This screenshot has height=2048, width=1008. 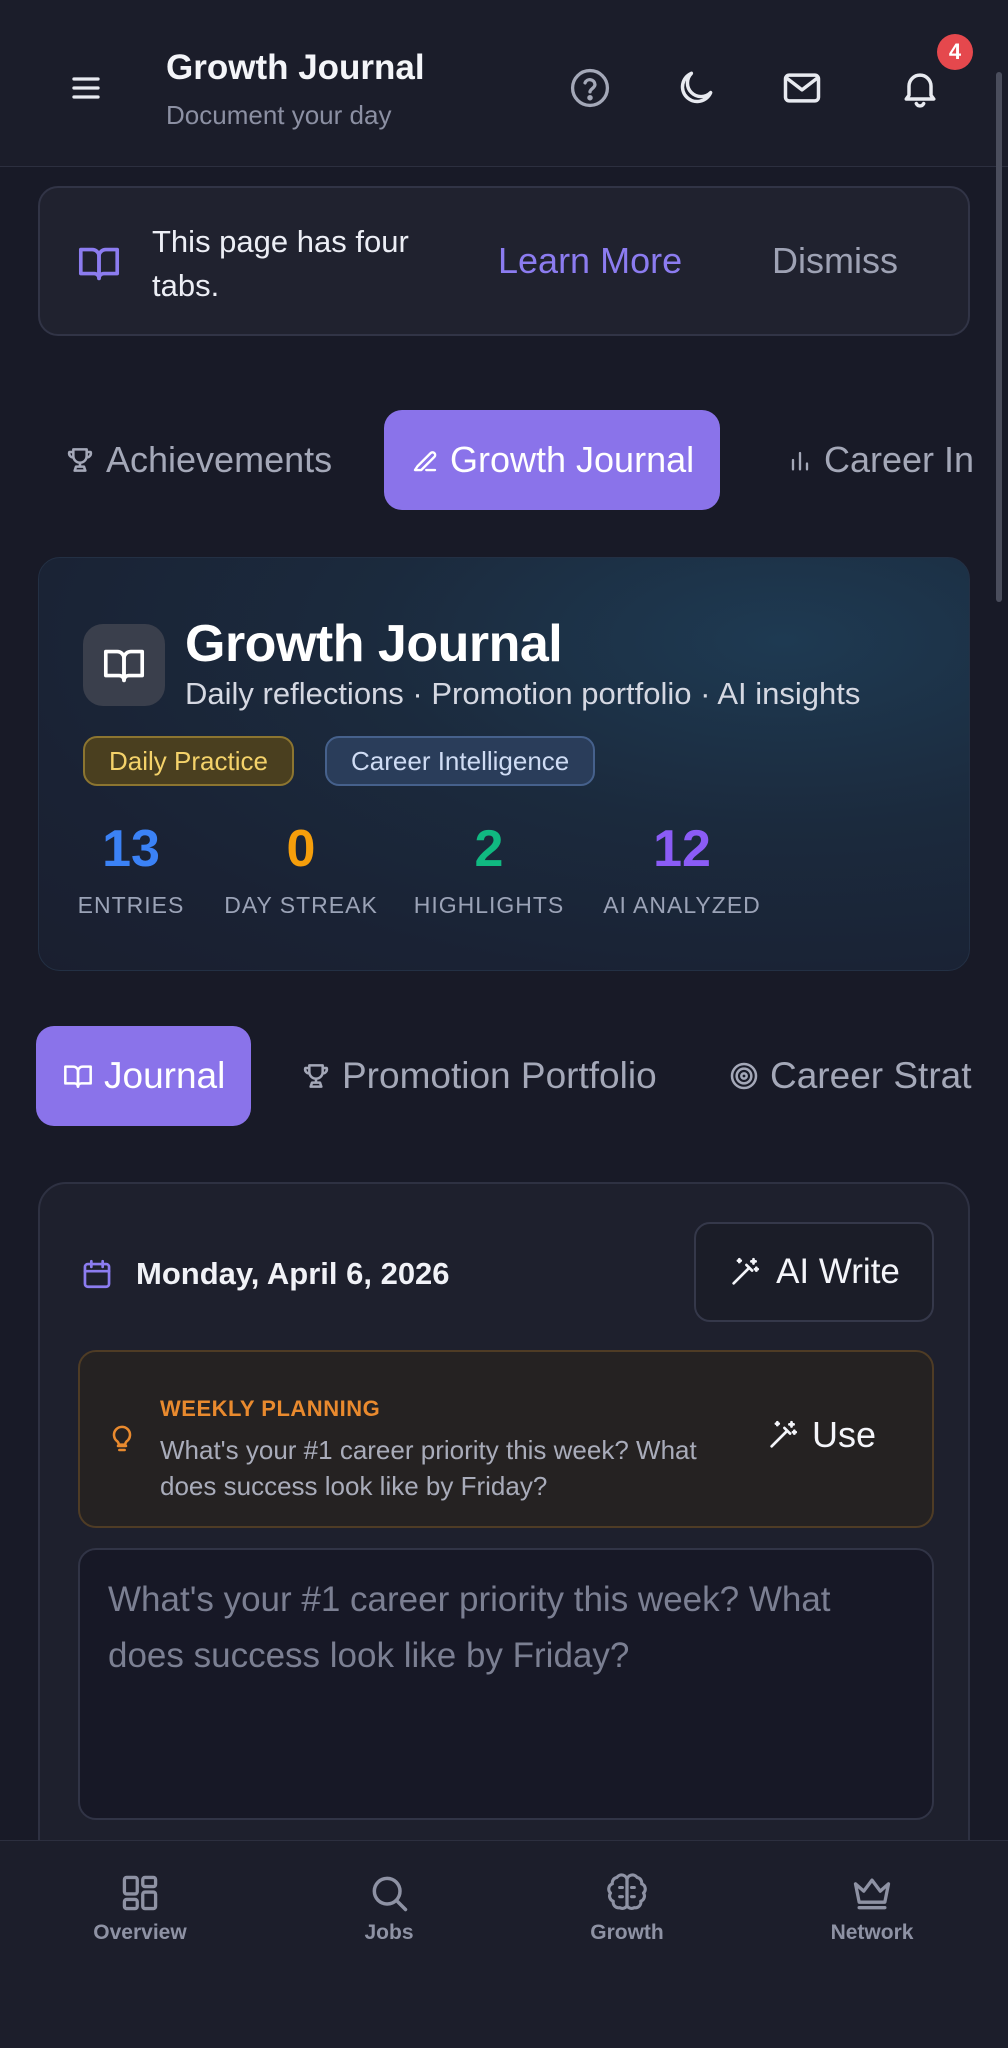 I want to click on banner-text: This page has four tabs., so click(x=280, y=263).